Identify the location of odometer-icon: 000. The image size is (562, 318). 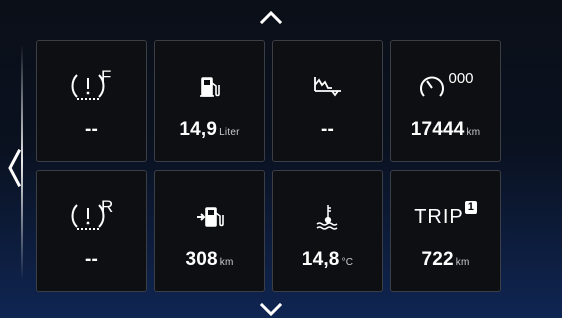
(445, 87).